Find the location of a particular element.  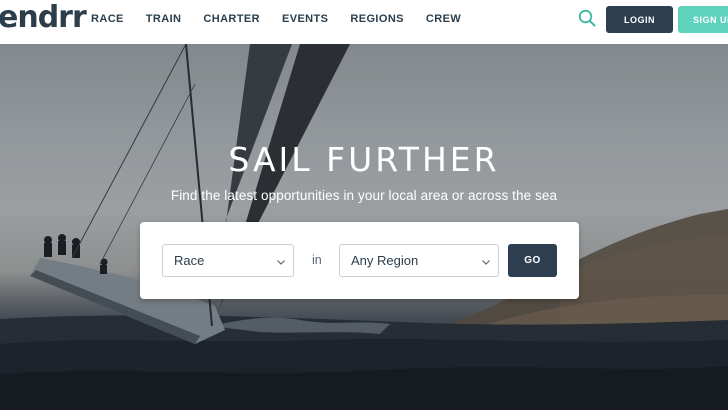

nav-item-race: RACE is located at coordinates (107, 19).